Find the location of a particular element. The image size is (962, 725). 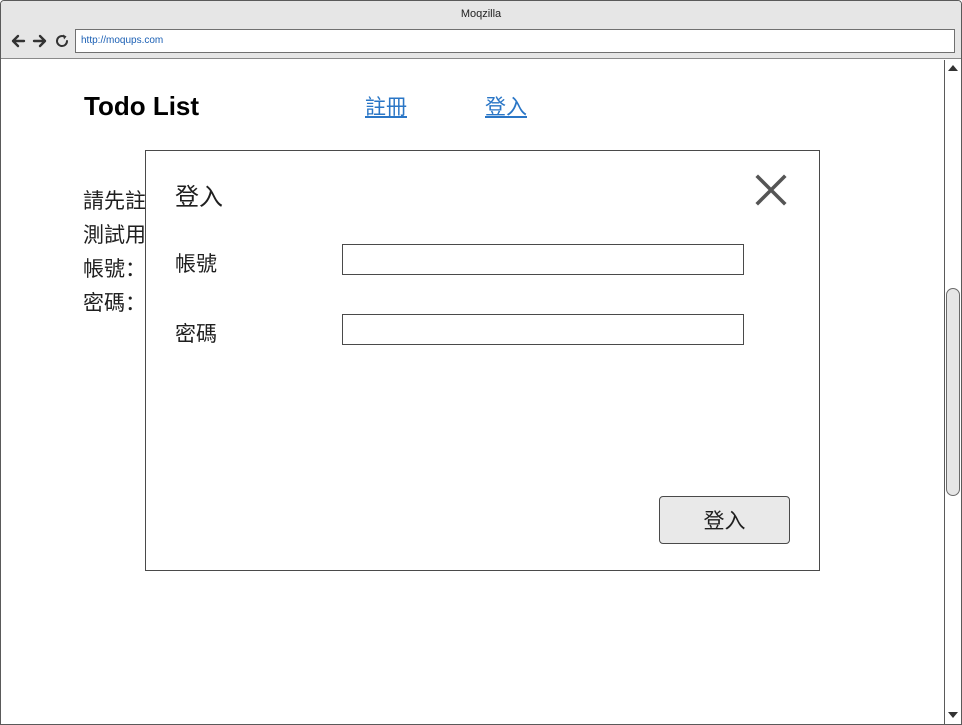

scroll-up-button is located at coordinates (953, 68).